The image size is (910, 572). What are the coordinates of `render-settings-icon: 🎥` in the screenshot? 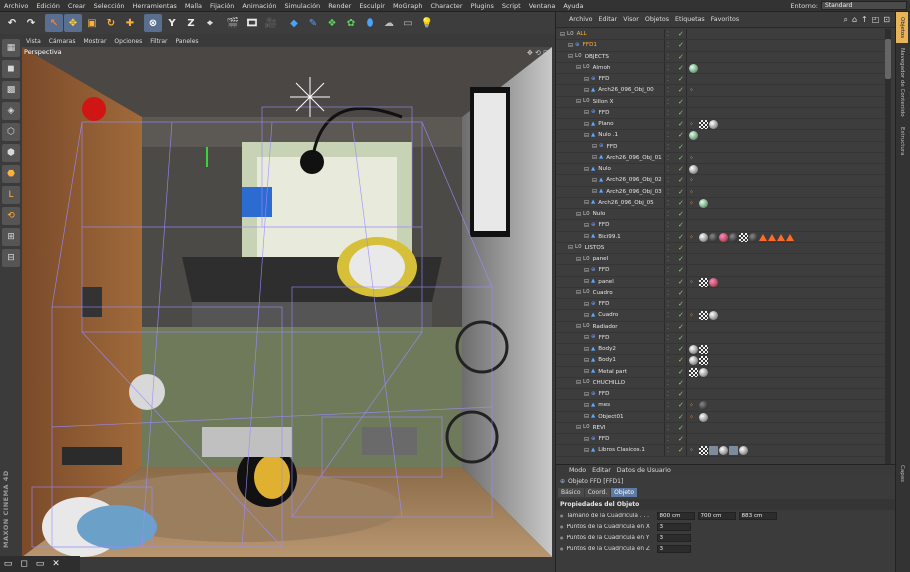 It's located at (271, 23).